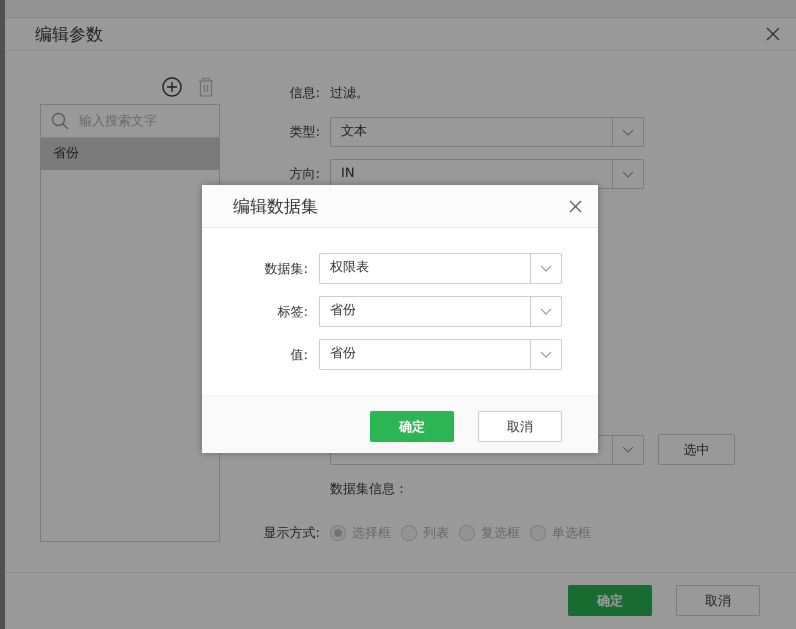 Image resolution: width=796 pixels, height=629 pixels. What do you see at coordinates (349, 93) in the screenshot?
I see `info-text: 过滤。` at bounding box center [349, 93].